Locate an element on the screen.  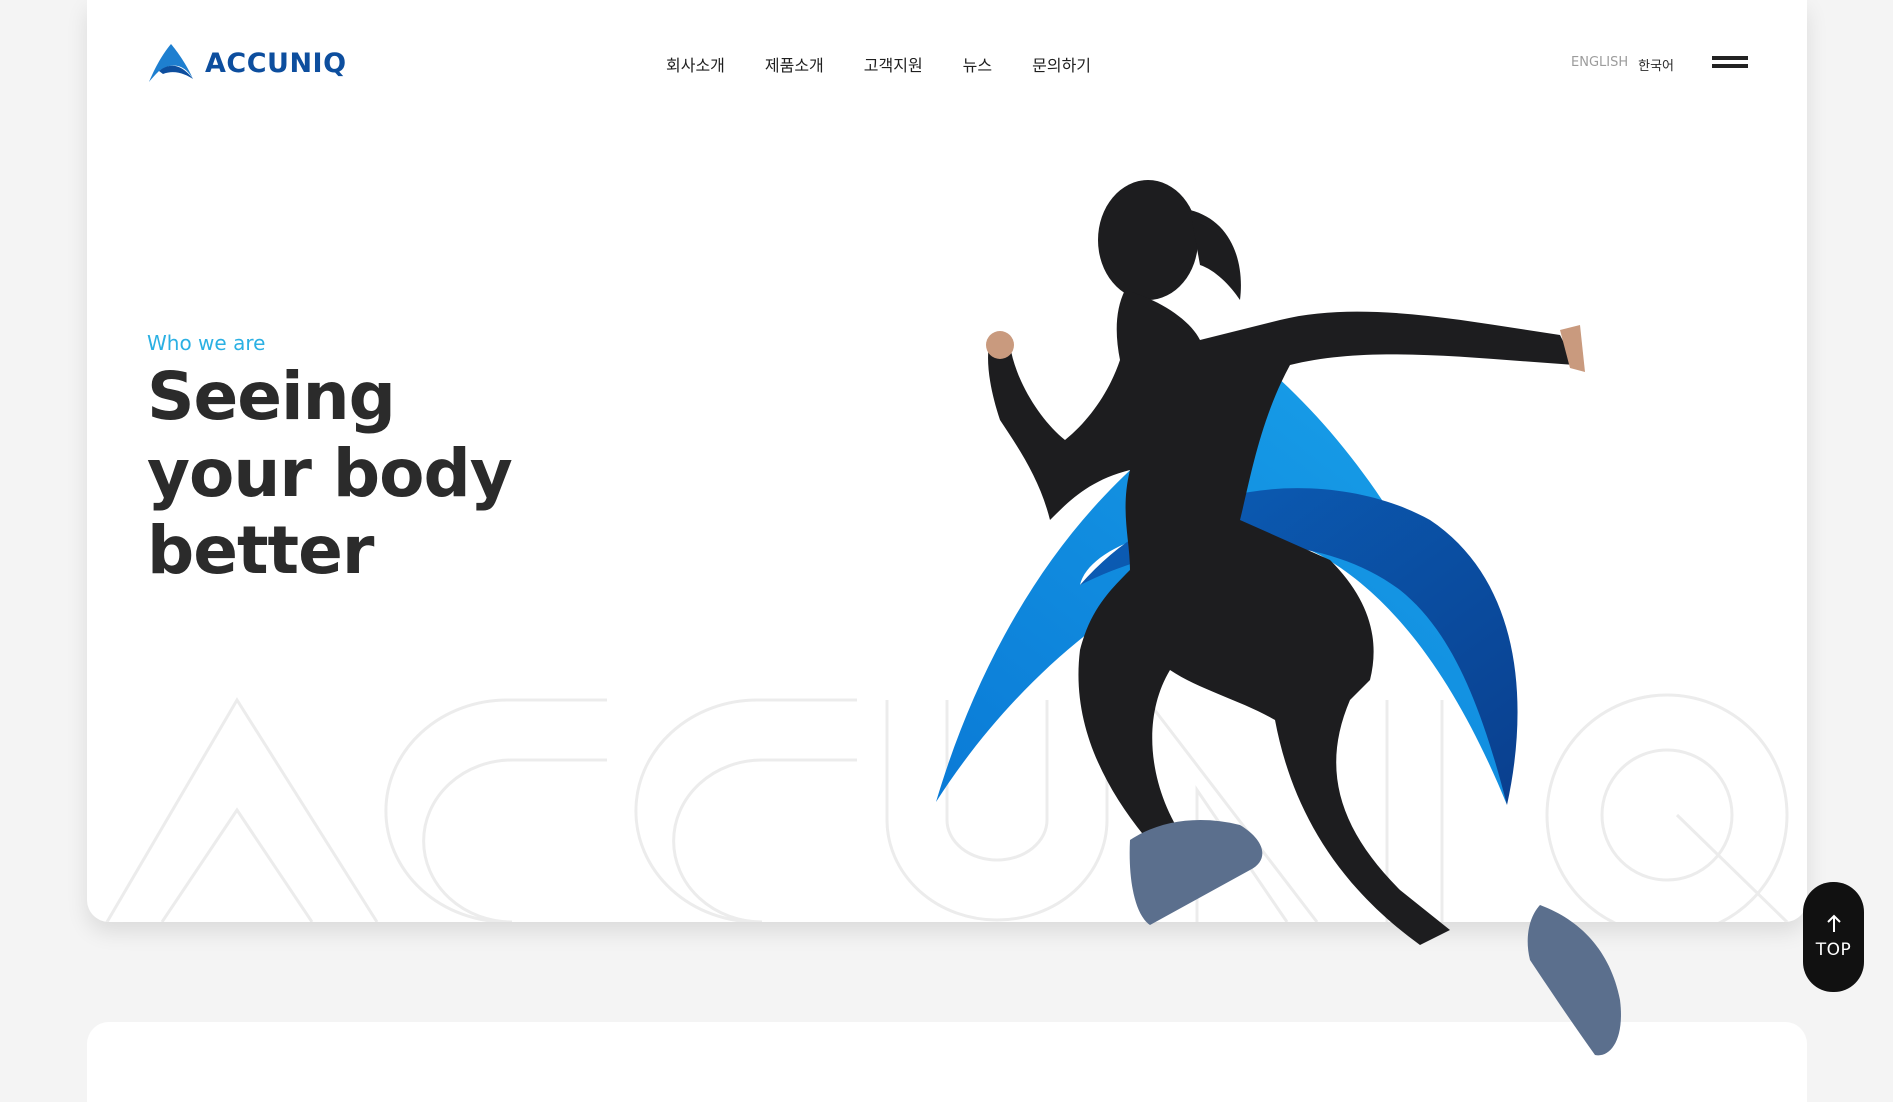
brand-logo: ACCUNIQ is located at coordinates (247, 63).